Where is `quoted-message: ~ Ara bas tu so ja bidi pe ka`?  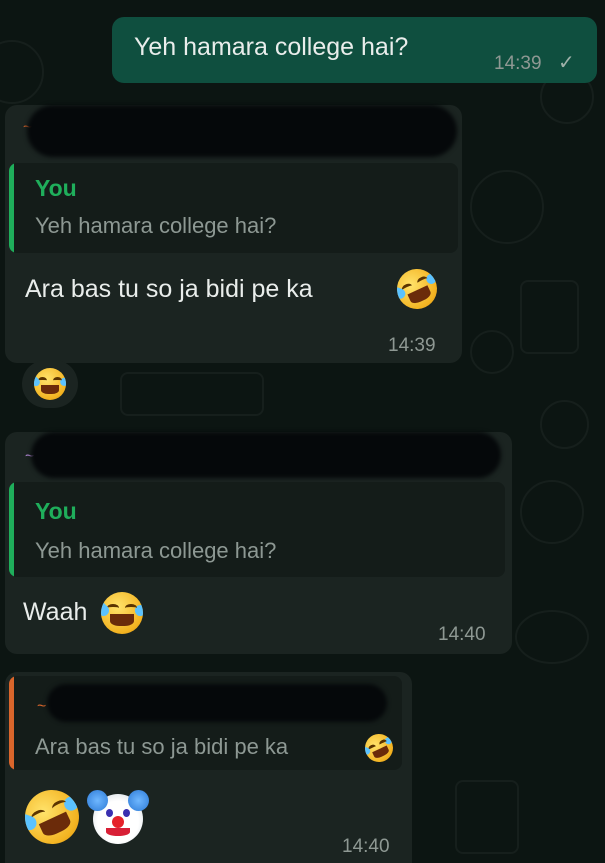 quoted-message: ~ Ara bas tu so ja bidi pe ka is located at coordinates (205, 723).